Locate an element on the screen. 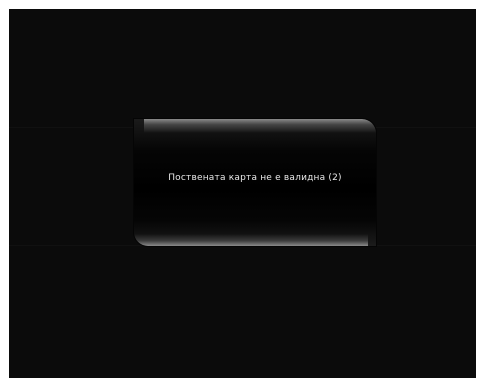 This screenshot has height=390, width=486. dialog-bottom-highlight is located at coordinates (251, 240).